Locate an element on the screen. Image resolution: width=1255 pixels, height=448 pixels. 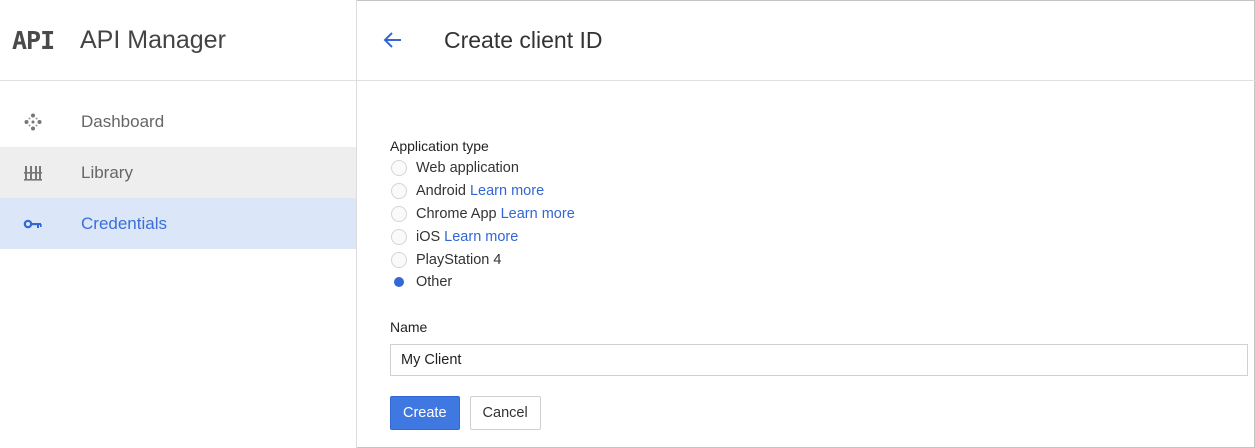
sidebar-item-credentials: Credentials is located at coordinates (178, 223).